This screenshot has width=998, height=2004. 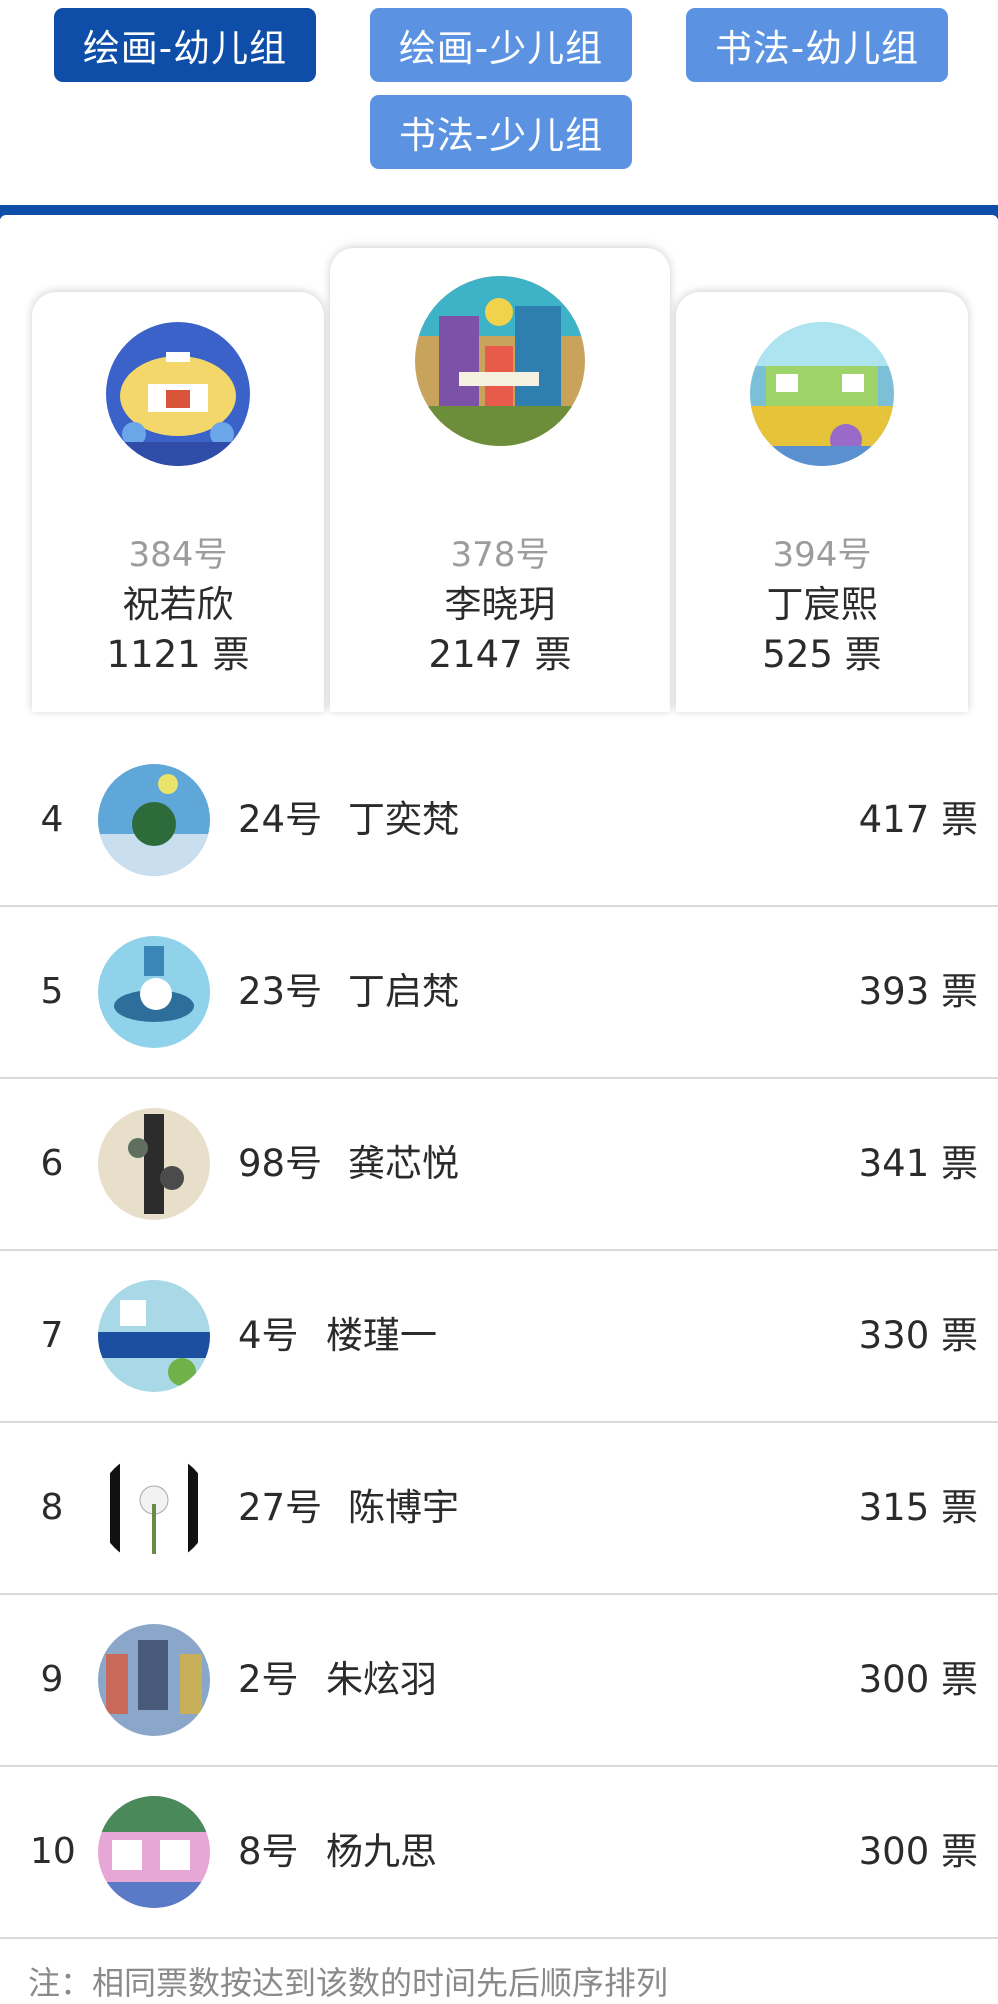 I want to click on podium-card-first: 378号 李晓玥 2147 票, so click(x=500, y=480).